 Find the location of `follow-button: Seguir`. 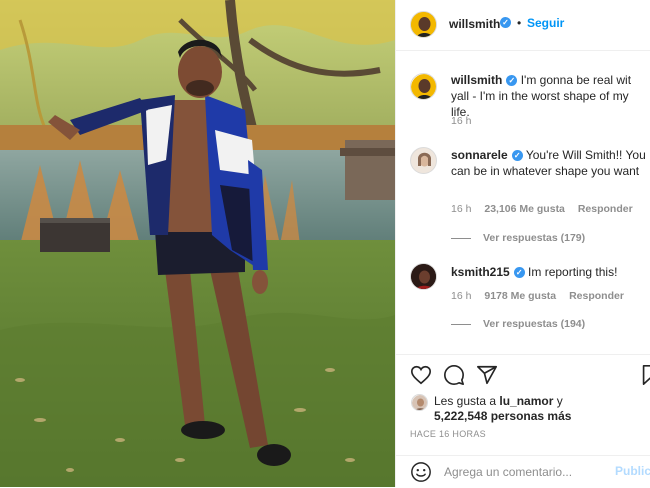

follow-button: Seguir is located at coordinates (545, 23).